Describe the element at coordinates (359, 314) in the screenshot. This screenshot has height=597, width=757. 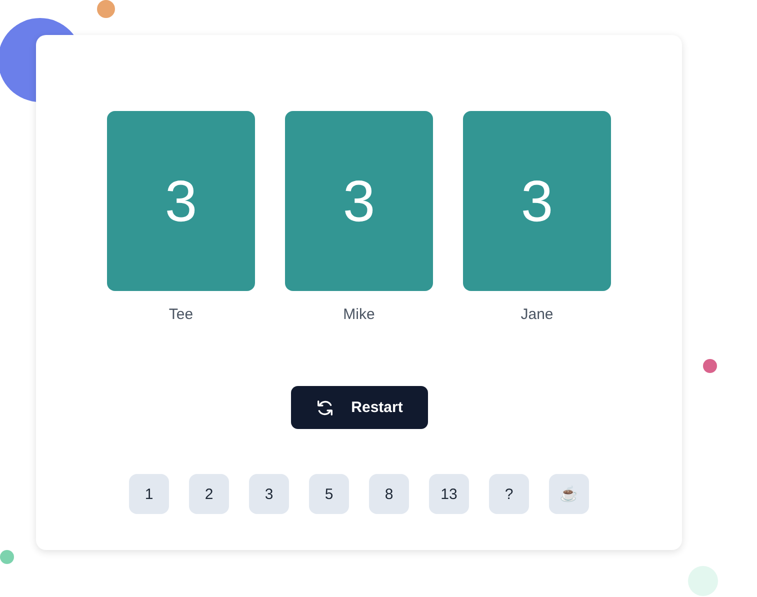
I see `player-name: Mike` at that location.